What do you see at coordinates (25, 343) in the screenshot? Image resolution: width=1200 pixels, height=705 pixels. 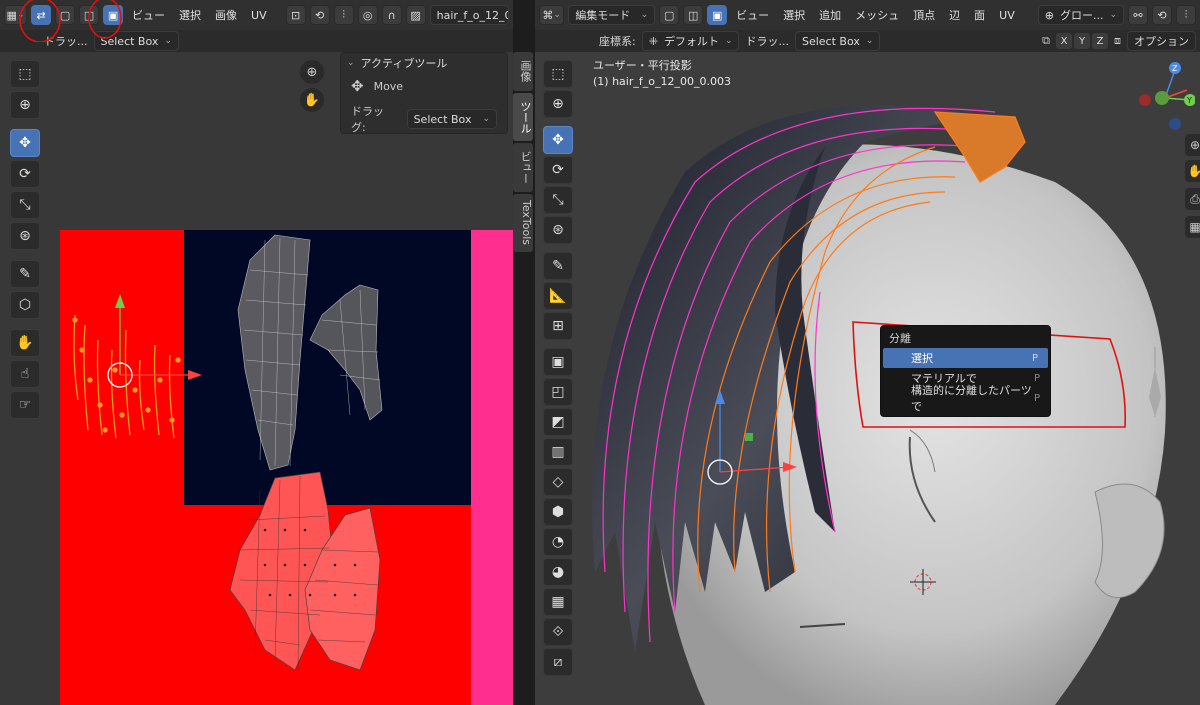 I see `grab-tool-icon: ✋` at bounding box center [25, 343].